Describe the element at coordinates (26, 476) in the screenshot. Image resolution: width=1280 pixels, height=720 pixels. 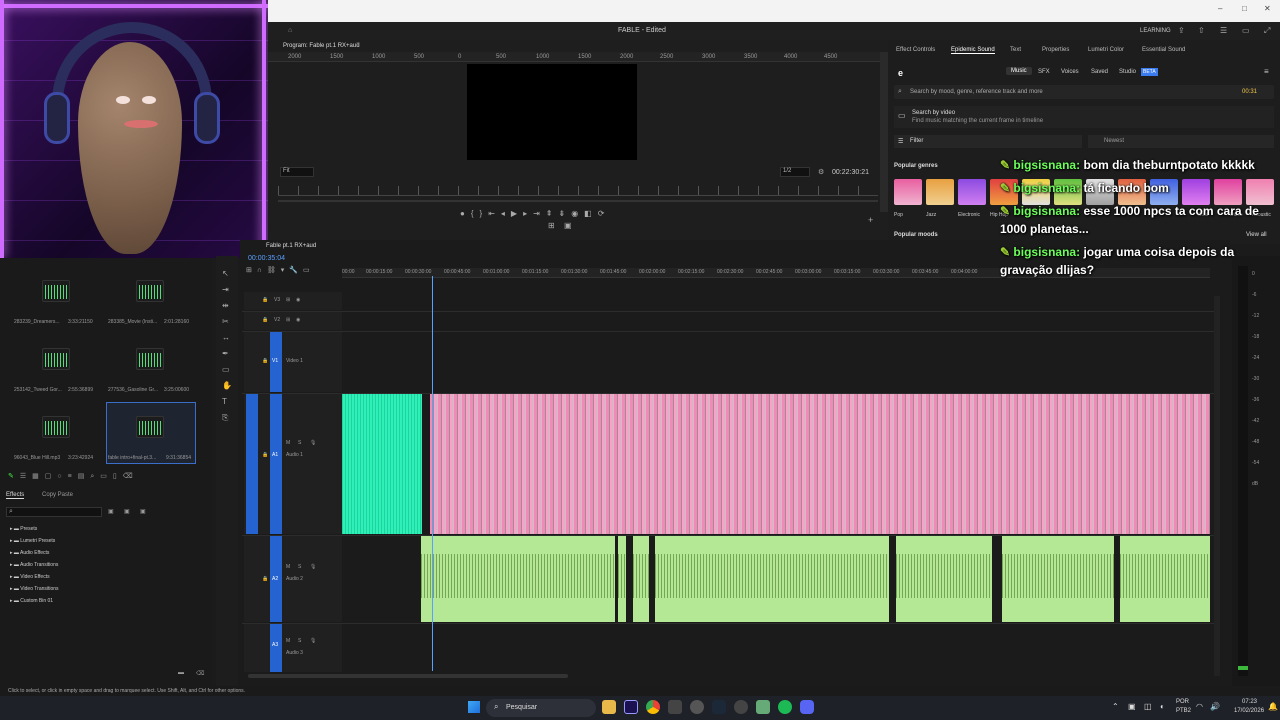
I see `list-view-icon: ☰` at that location.